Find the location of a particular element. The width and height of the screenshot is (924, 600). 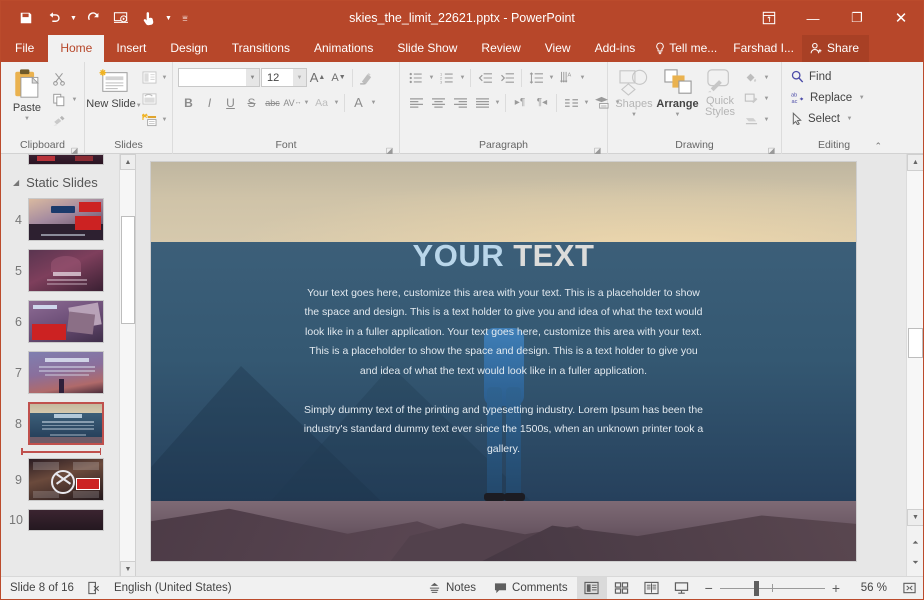

notes-button: Notes is located at coordinates (452, 588).